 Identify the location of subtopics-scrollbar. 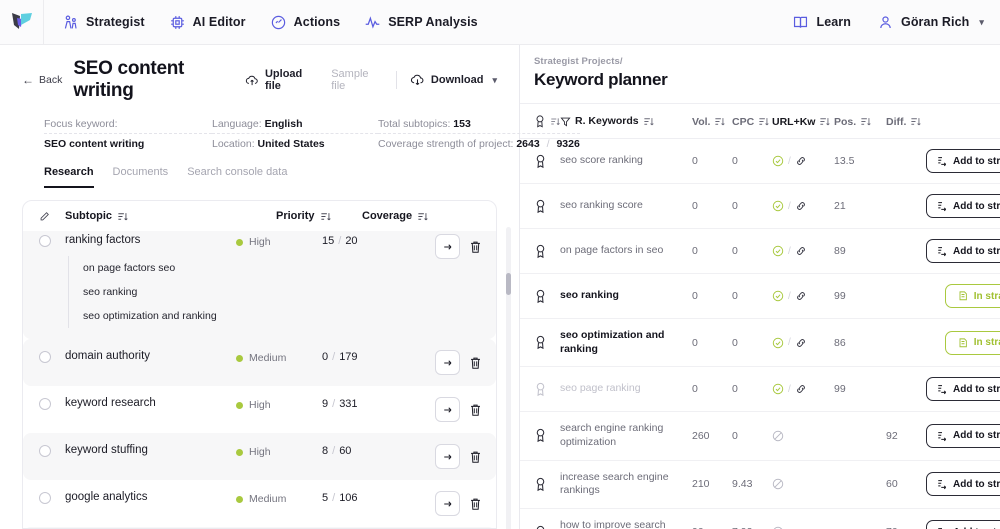
(508, 378).